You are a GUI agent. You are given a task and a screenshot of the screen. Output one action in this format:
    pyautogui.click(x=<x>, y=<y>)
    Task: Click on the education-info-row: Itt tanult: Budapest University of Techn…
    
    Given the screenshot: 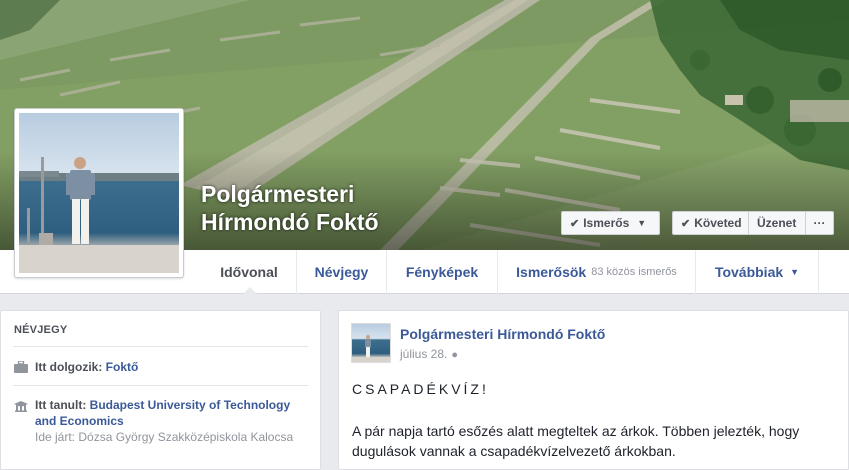 What is the action you would take?
    pyautogui.click(x=160, y=419)
    